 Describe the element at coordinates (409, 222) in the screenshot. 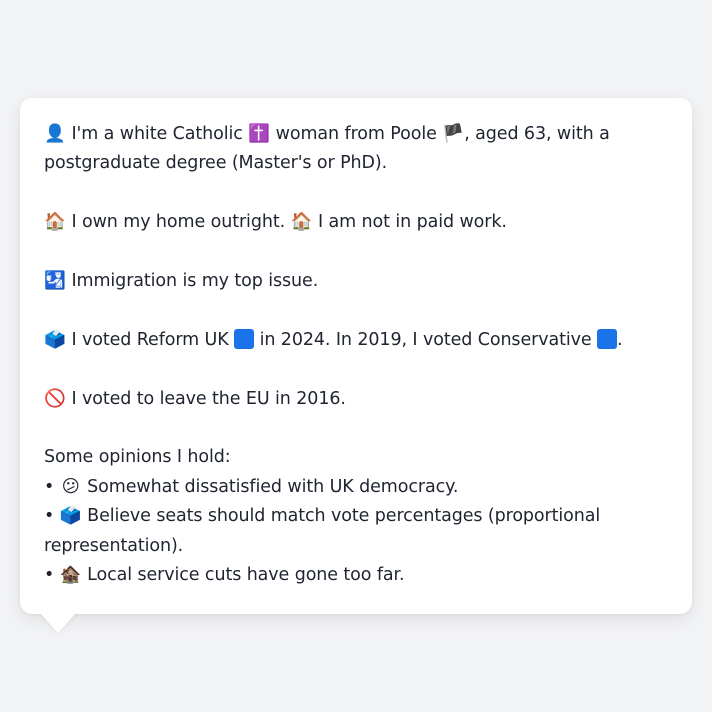

I see `work-text: I am not in paid work.` at that location.